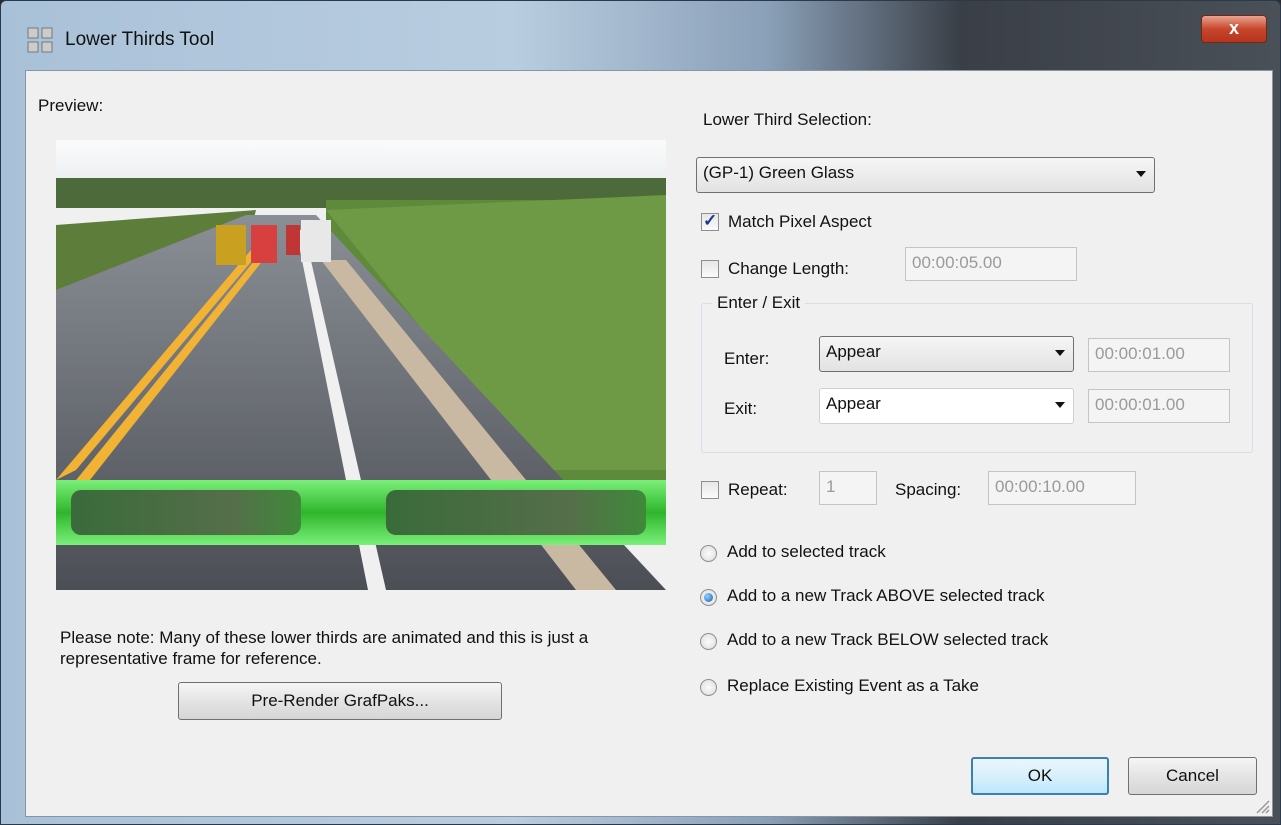  What do you see at coordinates (1040, 776) in the screenshot?
I see `ok-button: OK` at bounding box center [1040, 776].